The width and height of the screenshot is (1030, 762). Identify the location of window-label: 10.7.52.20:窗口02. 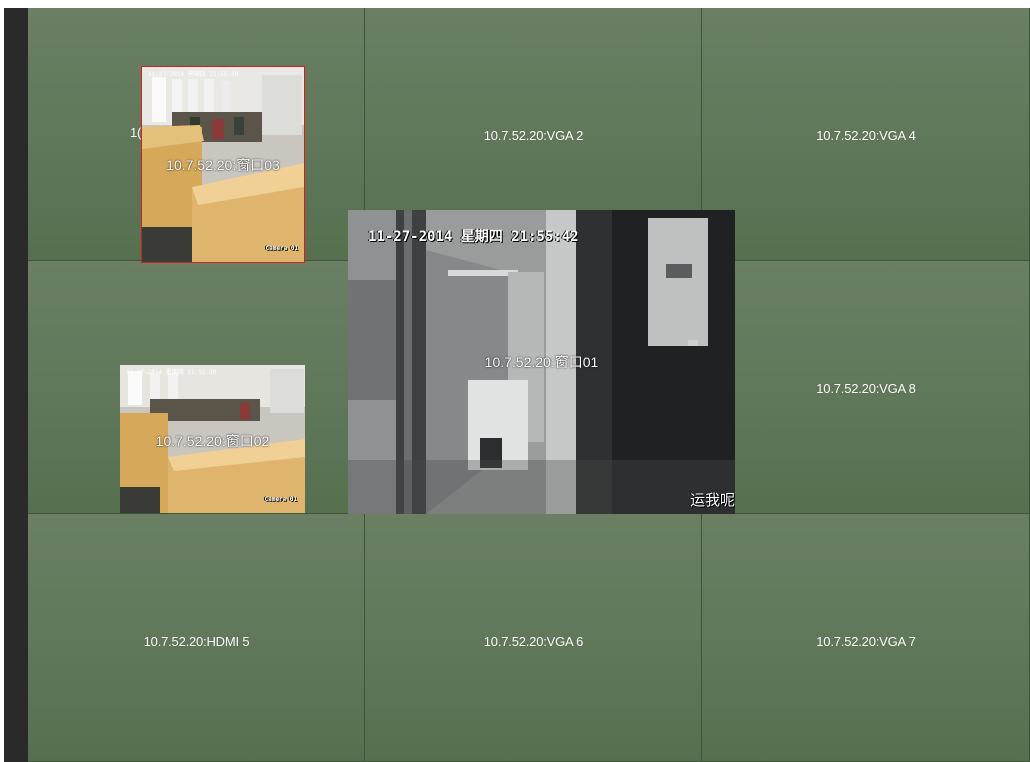
(212, 441).